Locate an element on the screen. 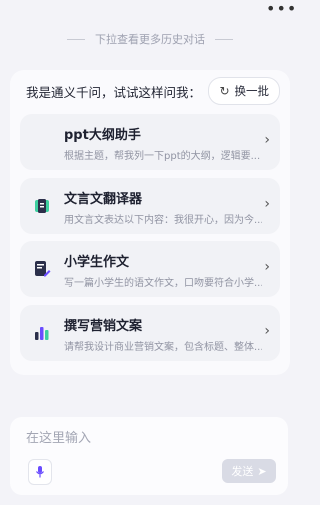  chat-input: 在这里输入 is located at coordinates (58, 436).